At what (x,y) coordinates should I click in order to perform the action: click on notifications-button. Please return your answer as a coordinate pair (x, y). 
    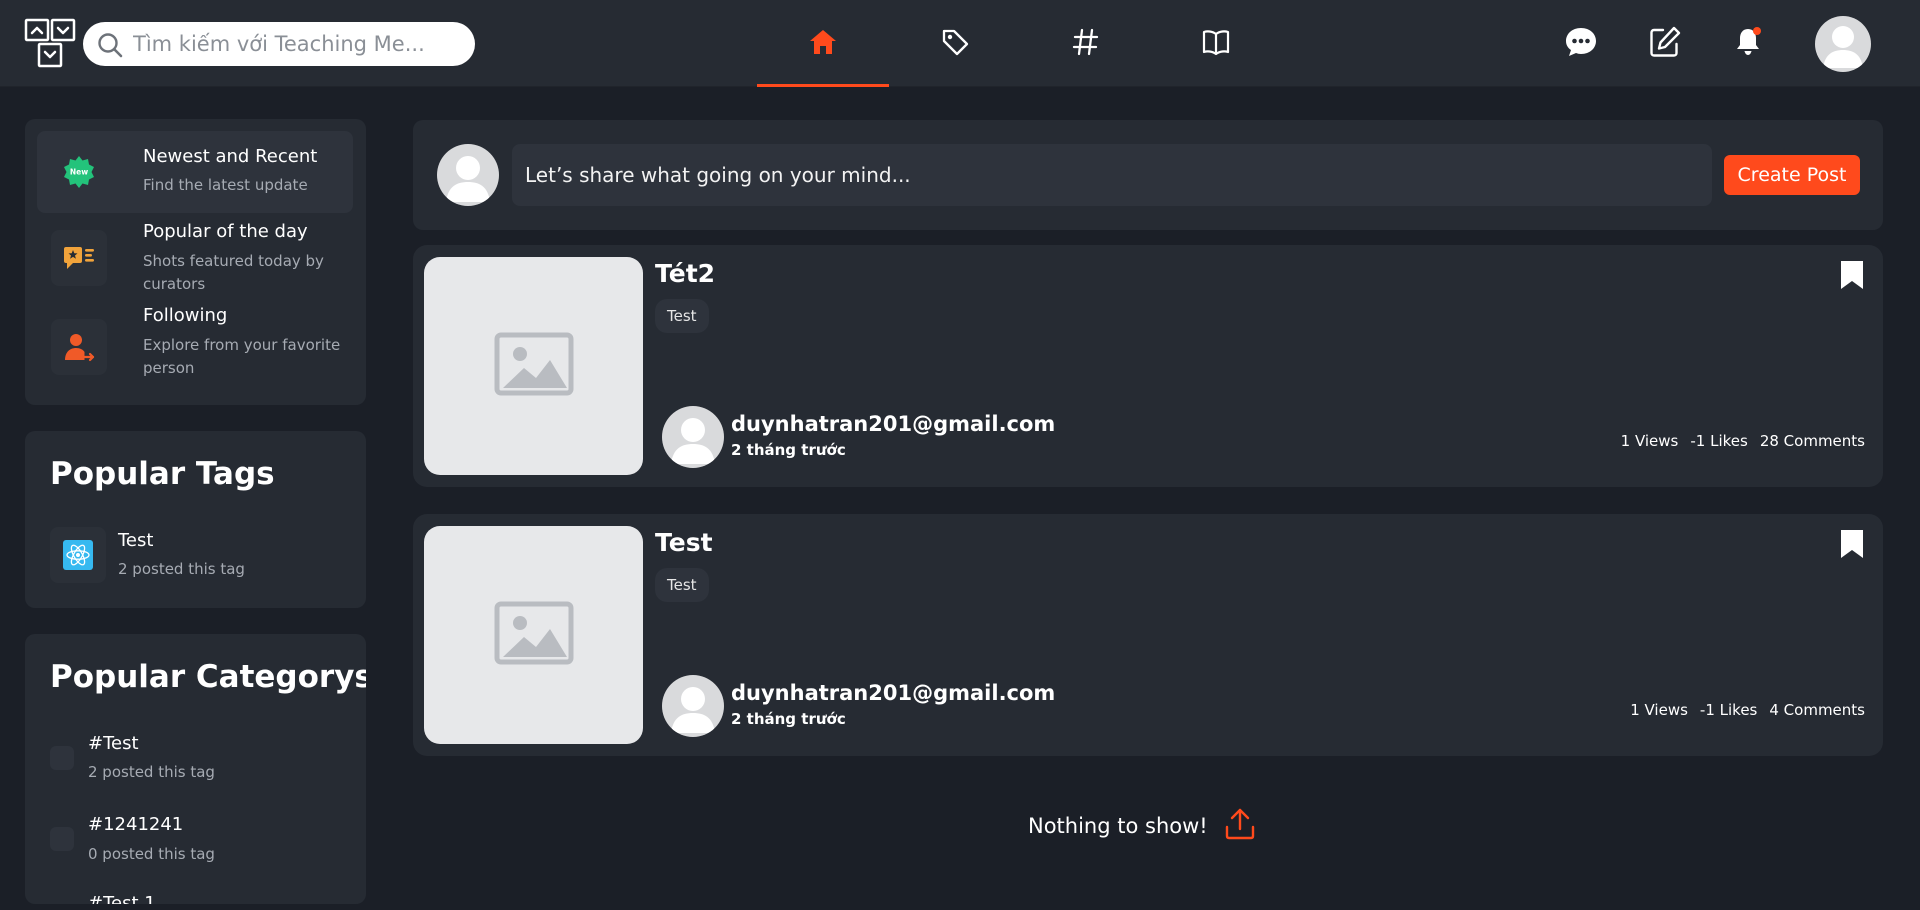
    Looking at the image, I should click on (1749, 44).